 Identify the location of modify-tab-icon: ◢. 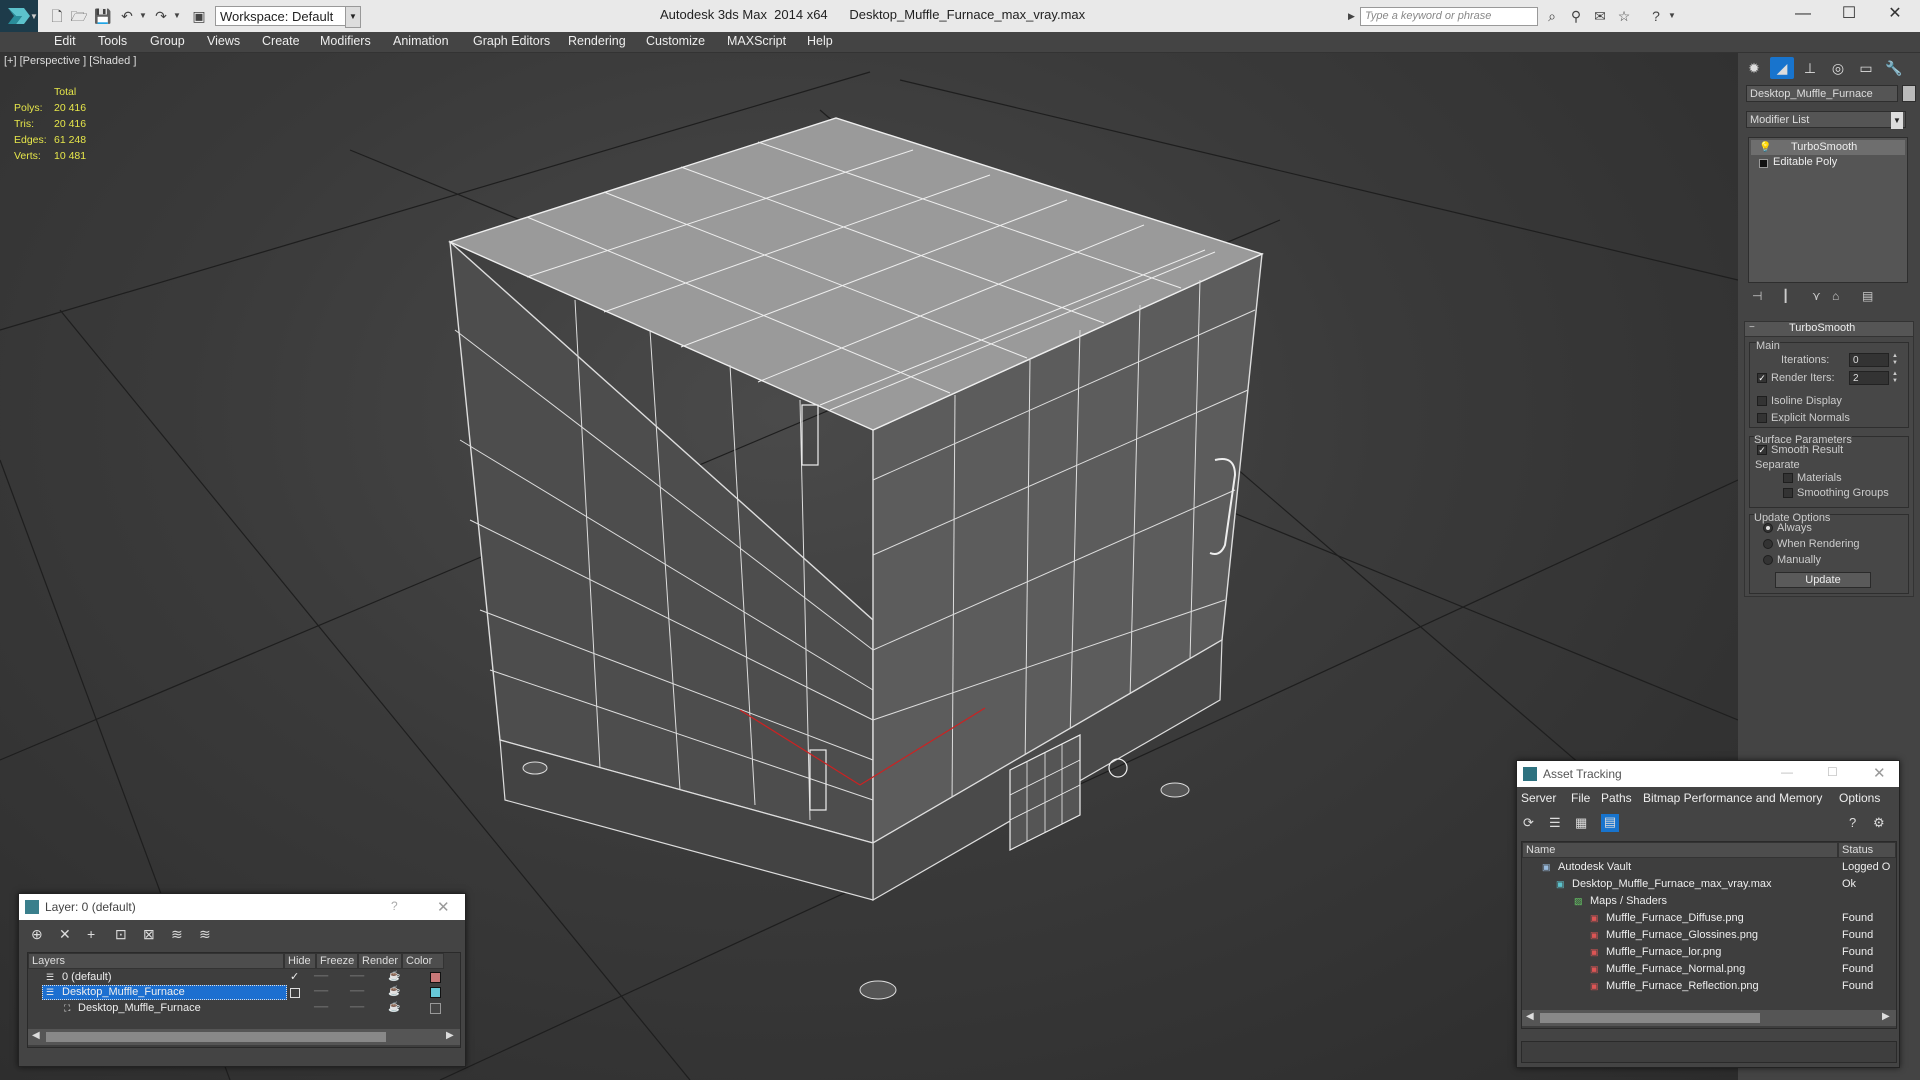
(1782, 68).